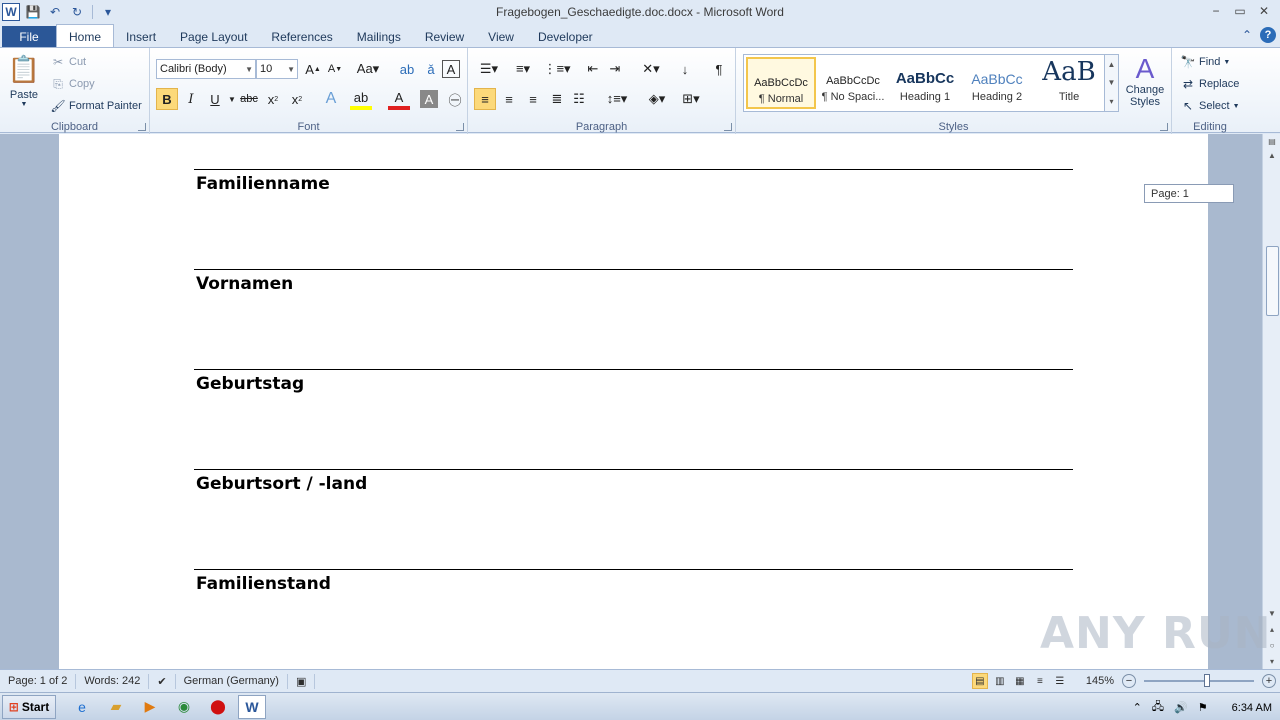 The image size is (1280, 720). What do you see at coordinates (1264, 11) in the screenshot?
I see `close-button: ✕` at bounding box center [1264, 11].